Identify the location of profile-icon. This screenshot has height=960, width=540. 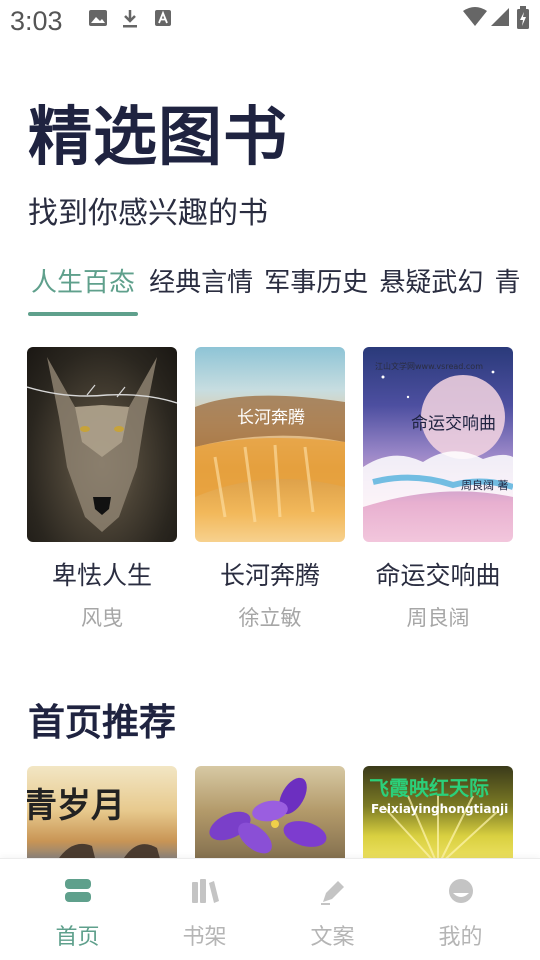
(461, 893).